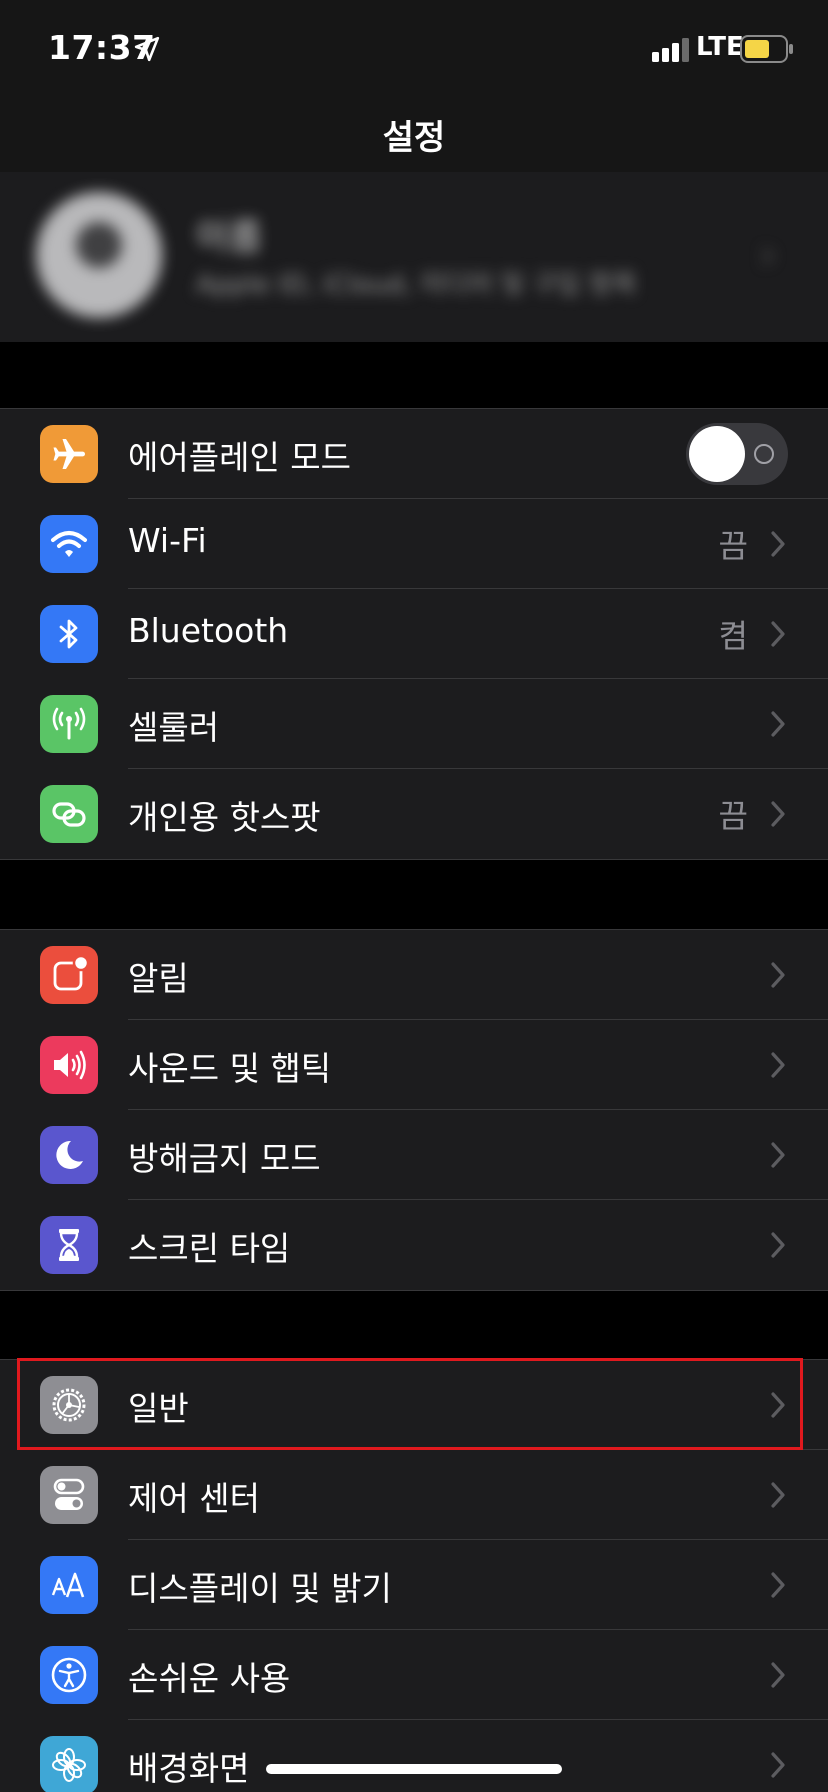  Describe the element at coordinates (414, 1065) in the screenshot. I see `row-sounds-haptics: 사운드 및 햅틱` at that location.